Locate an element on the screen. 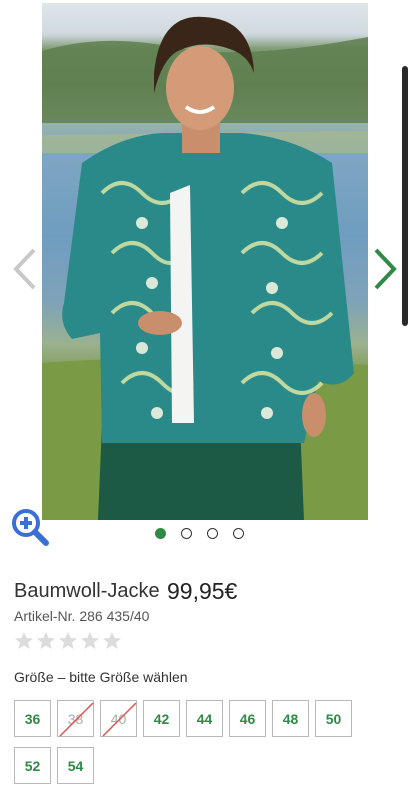 The image size is (411, 800). chevron-left-icon is located at coordinates (25, 269).